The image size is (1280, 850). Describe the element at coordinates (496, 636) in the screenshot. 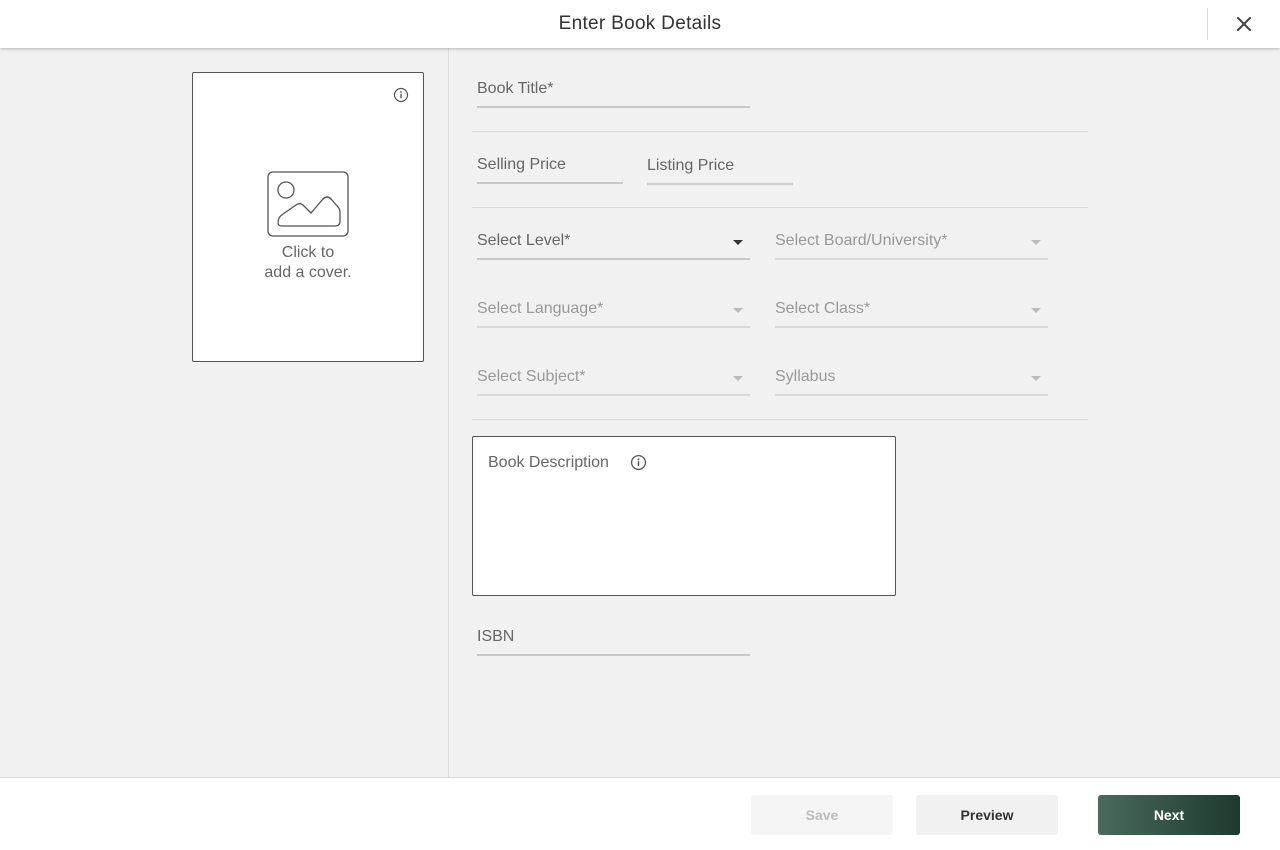

I see `isbn-label: ISBN` at that location.